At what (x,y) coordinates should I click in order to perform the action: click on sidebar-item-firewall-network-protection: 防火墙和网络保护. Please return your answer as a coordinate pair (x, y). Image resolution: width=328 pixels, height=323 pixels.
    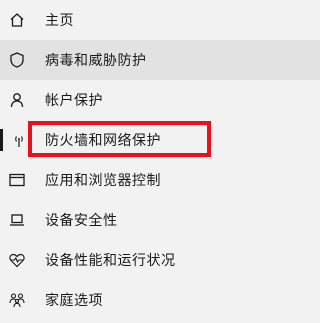
    Looking at the image, I should click on (160, 140).